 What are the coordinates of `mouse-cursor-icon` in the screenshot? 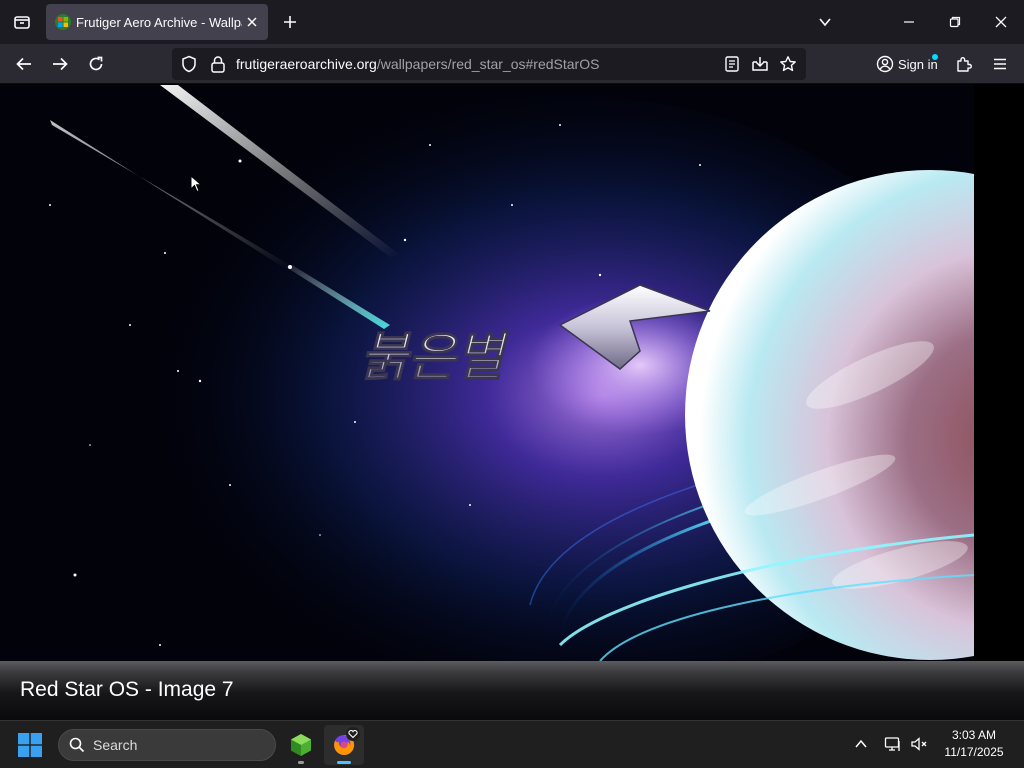 It's located at (196, 186).